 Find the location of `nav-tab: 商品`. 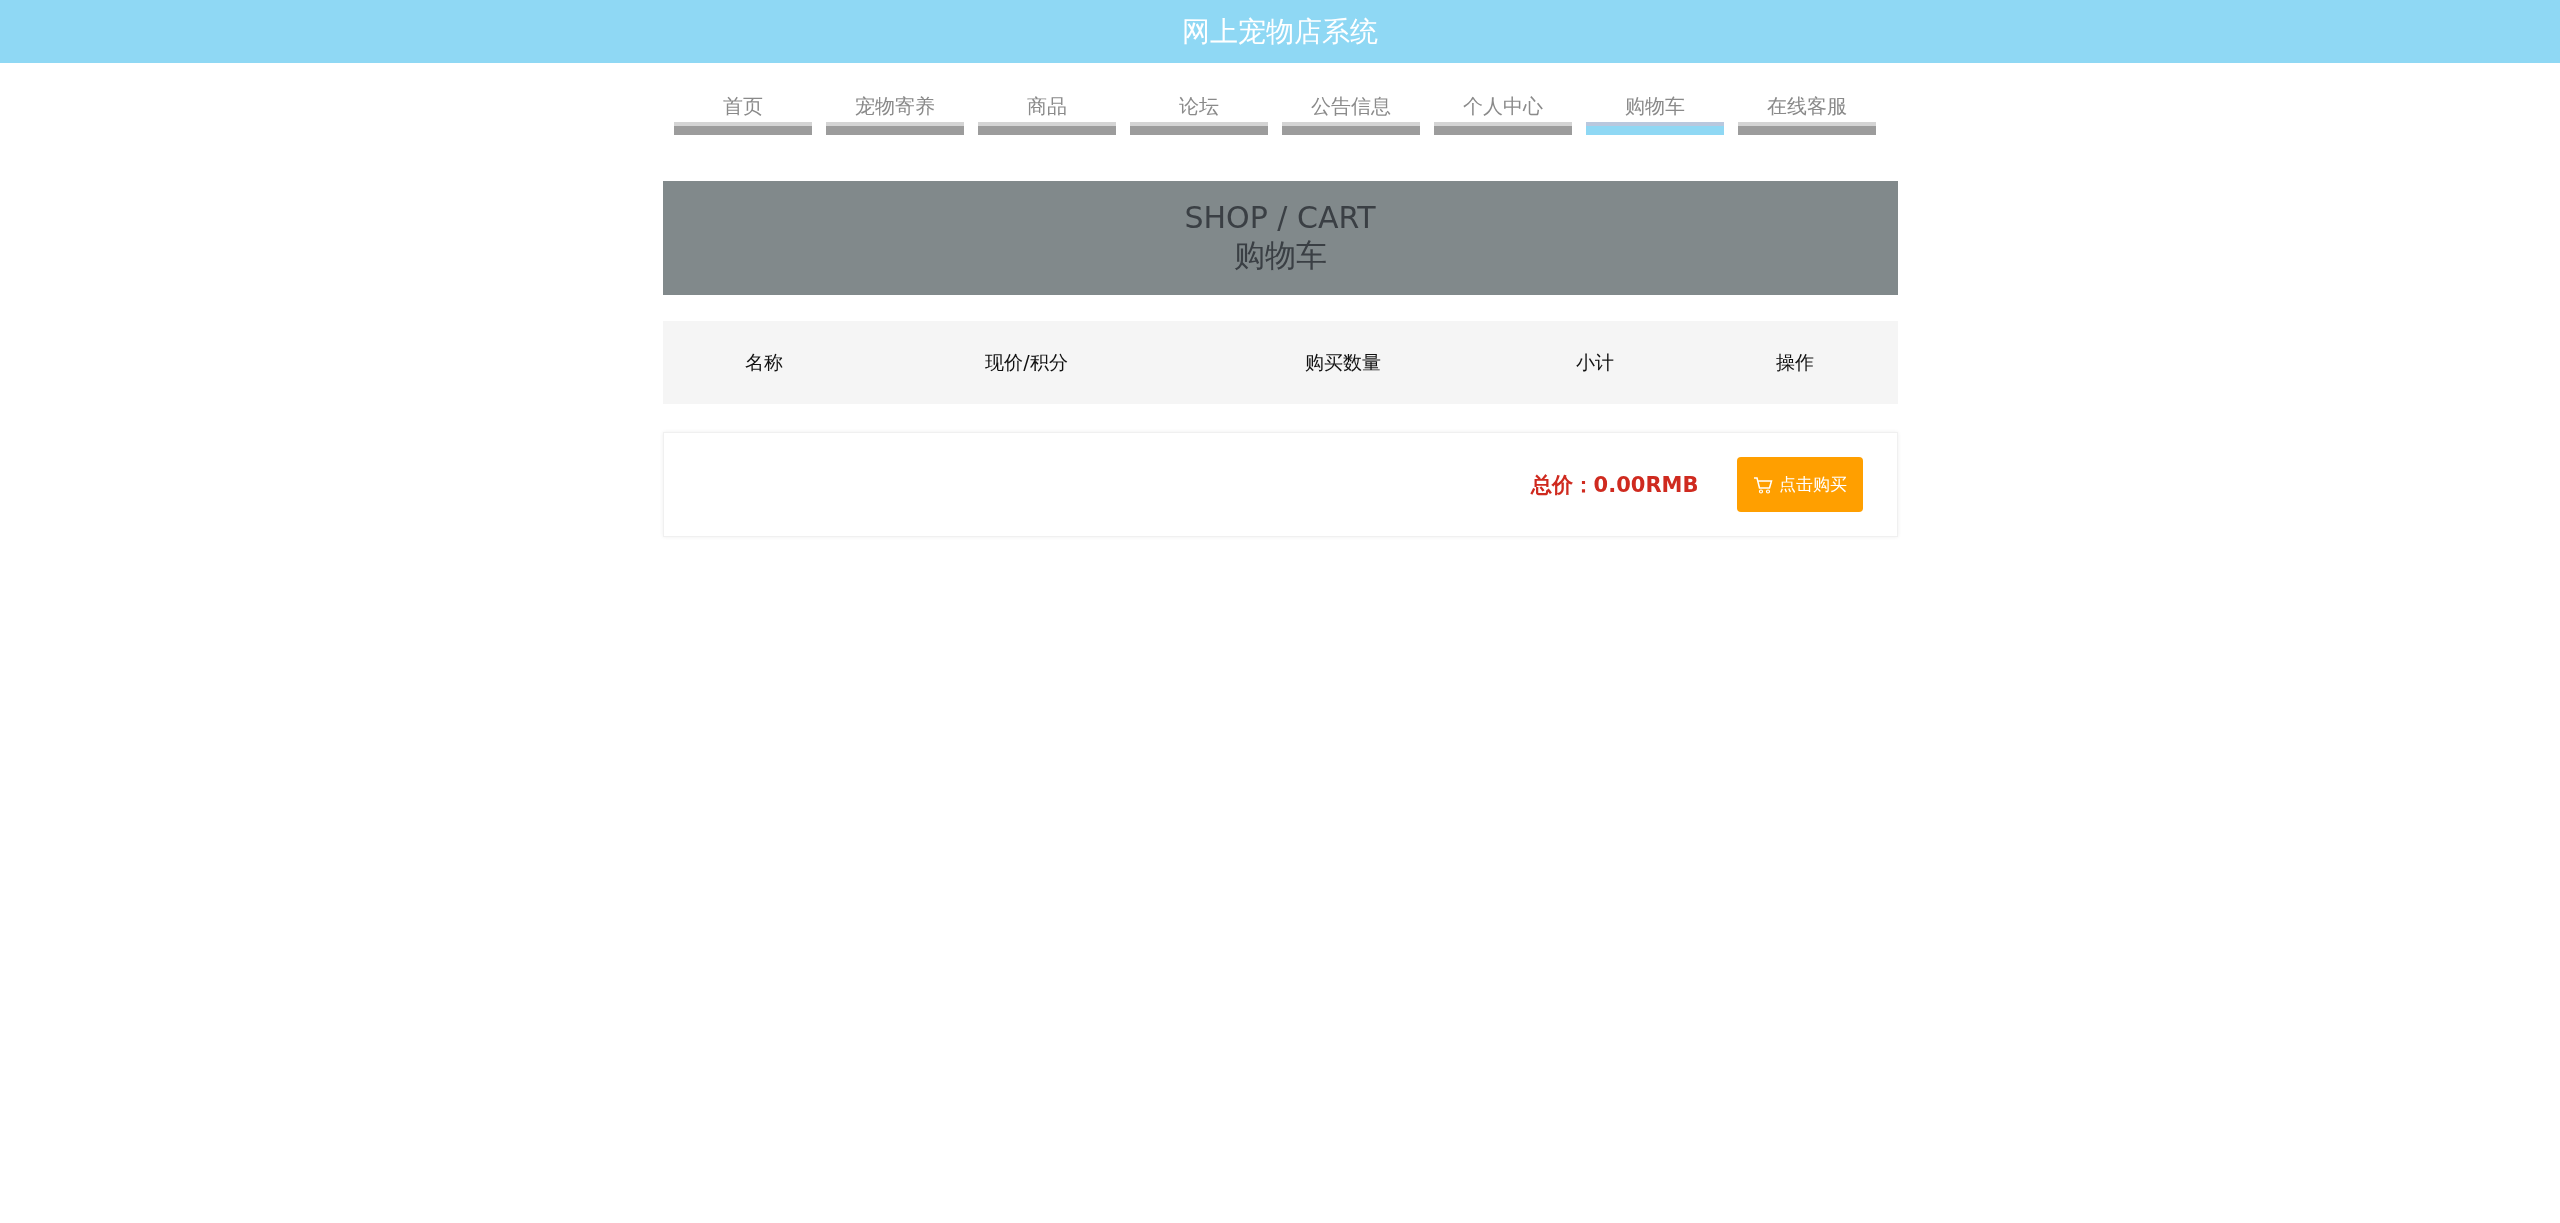

nav-tab: 商品 is located at coordinates (1046, 110).